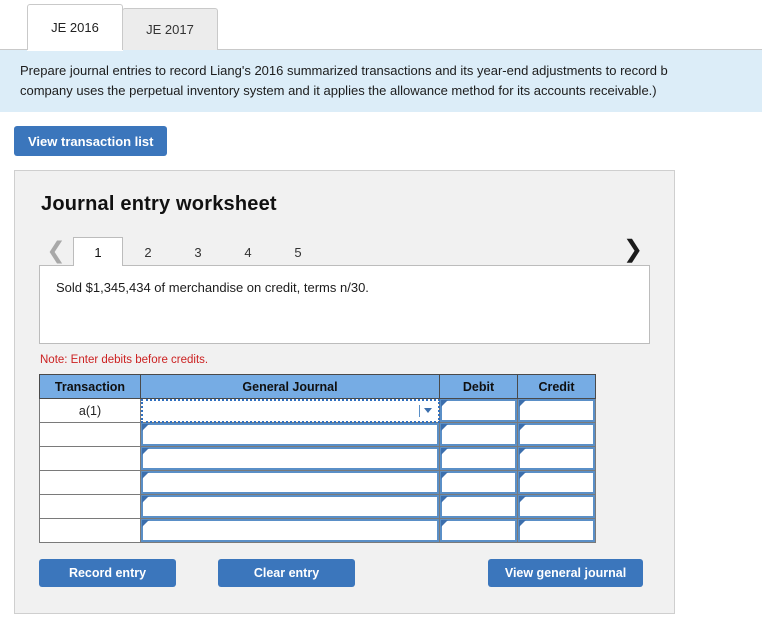 The width and height of the screenshot is (762, 622). What do you see at coordinates (159, 204) in the screenshot?
I see `worksheet-title: Journal entry worksheet` at bounding box center [159, 204].